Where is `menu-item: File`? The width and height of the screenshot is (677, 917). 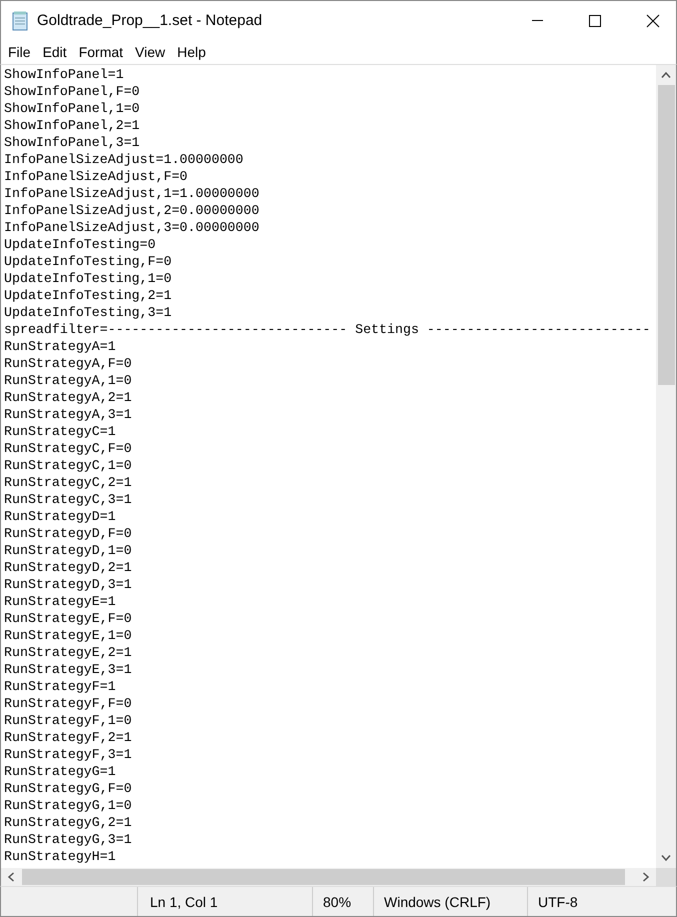 menu-item: File is located at coordinates (19, 52).